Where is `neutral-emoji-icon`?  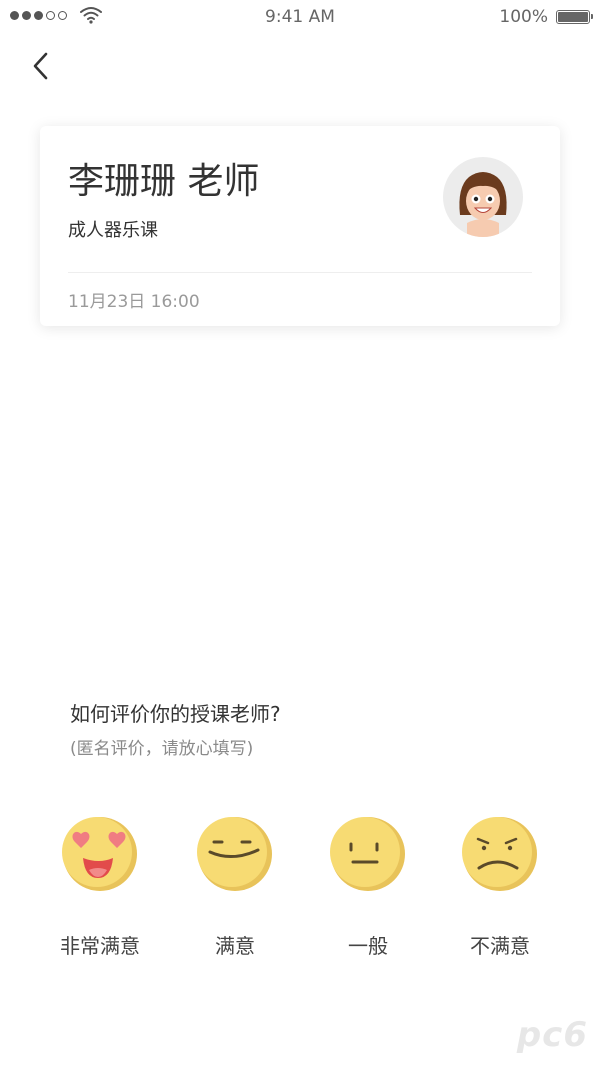 neutral-emoji-icon is located at coordinates (367, 854).